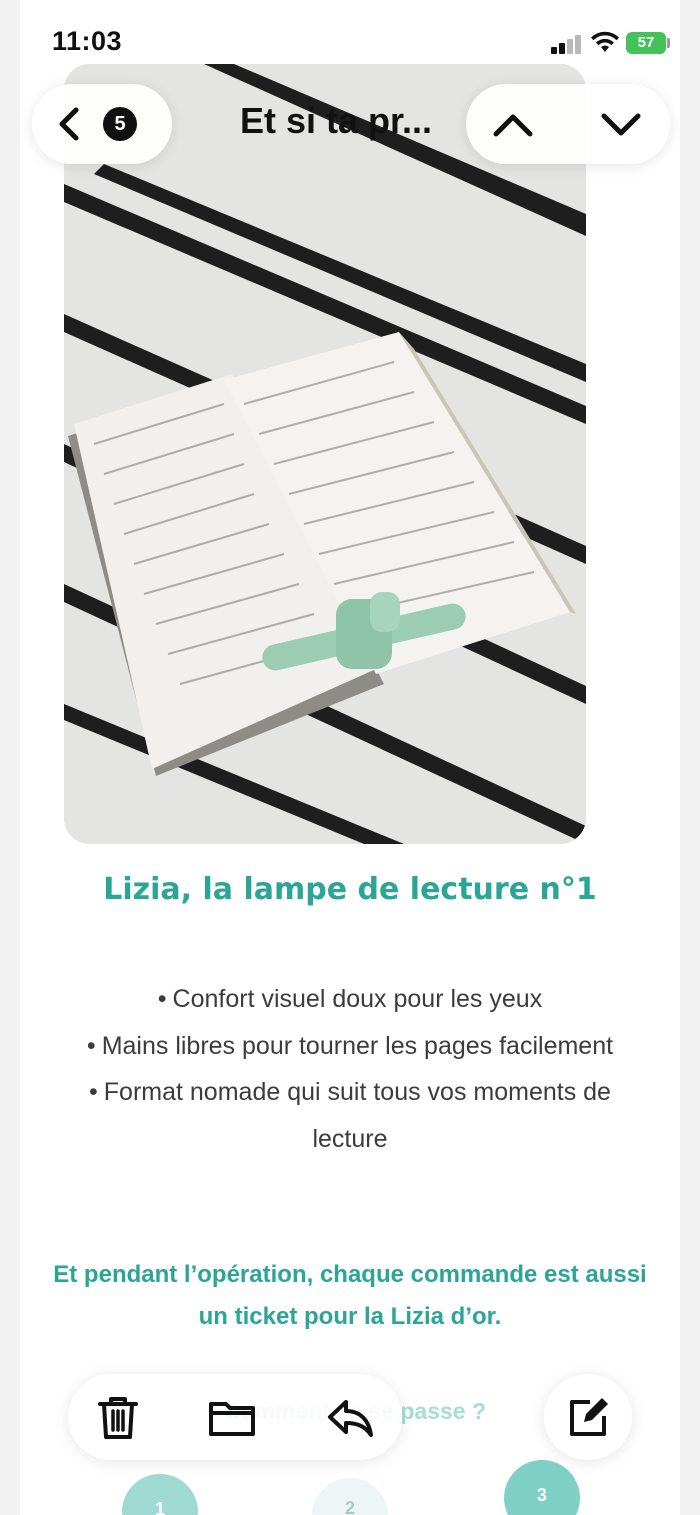  I want to click on wifi-icon, so click(605, 41).